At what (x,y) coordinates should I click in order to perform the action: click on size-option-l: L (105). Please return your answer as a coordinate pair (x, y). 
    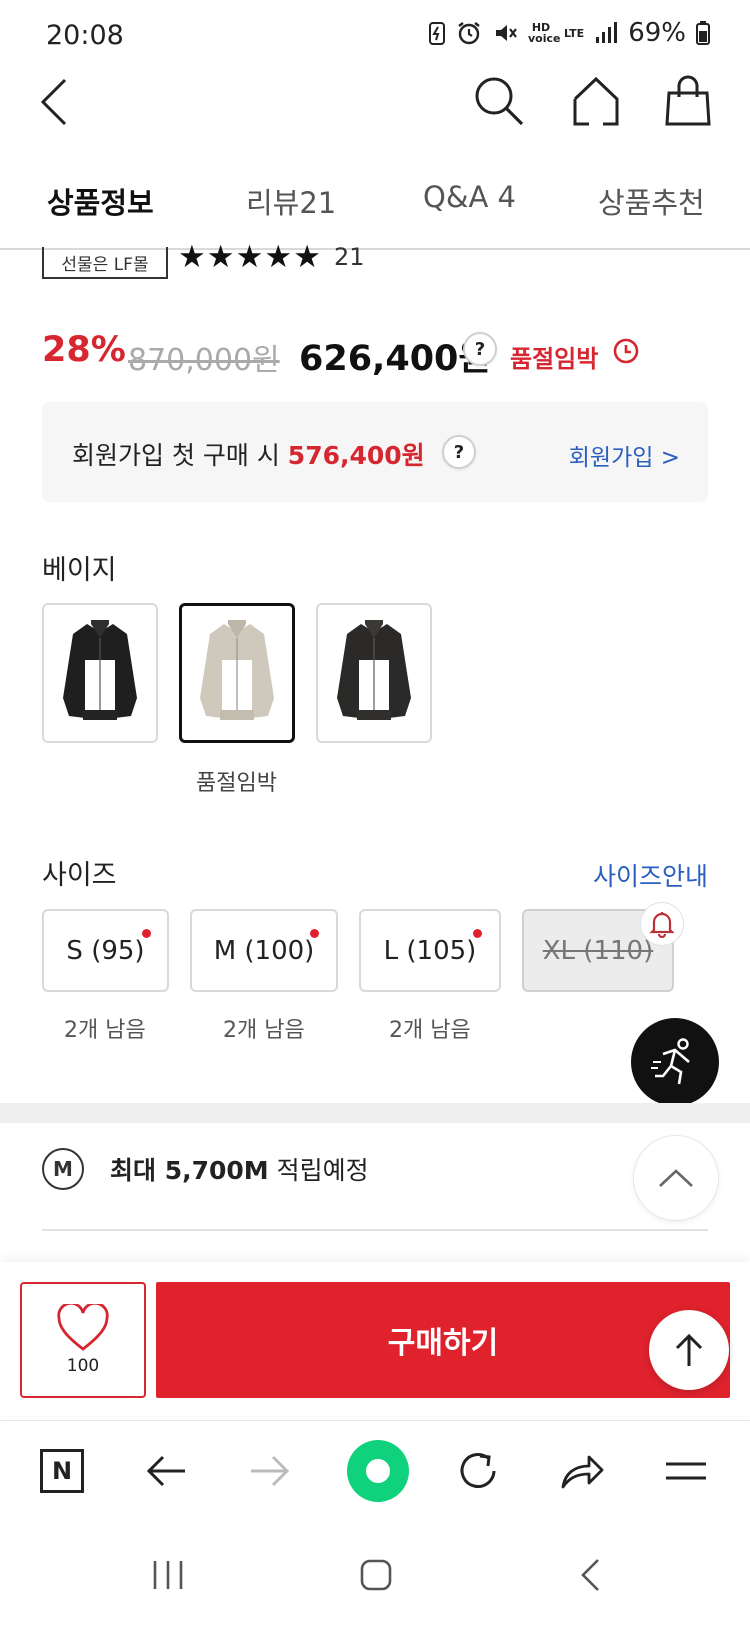
    Looking at the image, I should click on (430, 950).